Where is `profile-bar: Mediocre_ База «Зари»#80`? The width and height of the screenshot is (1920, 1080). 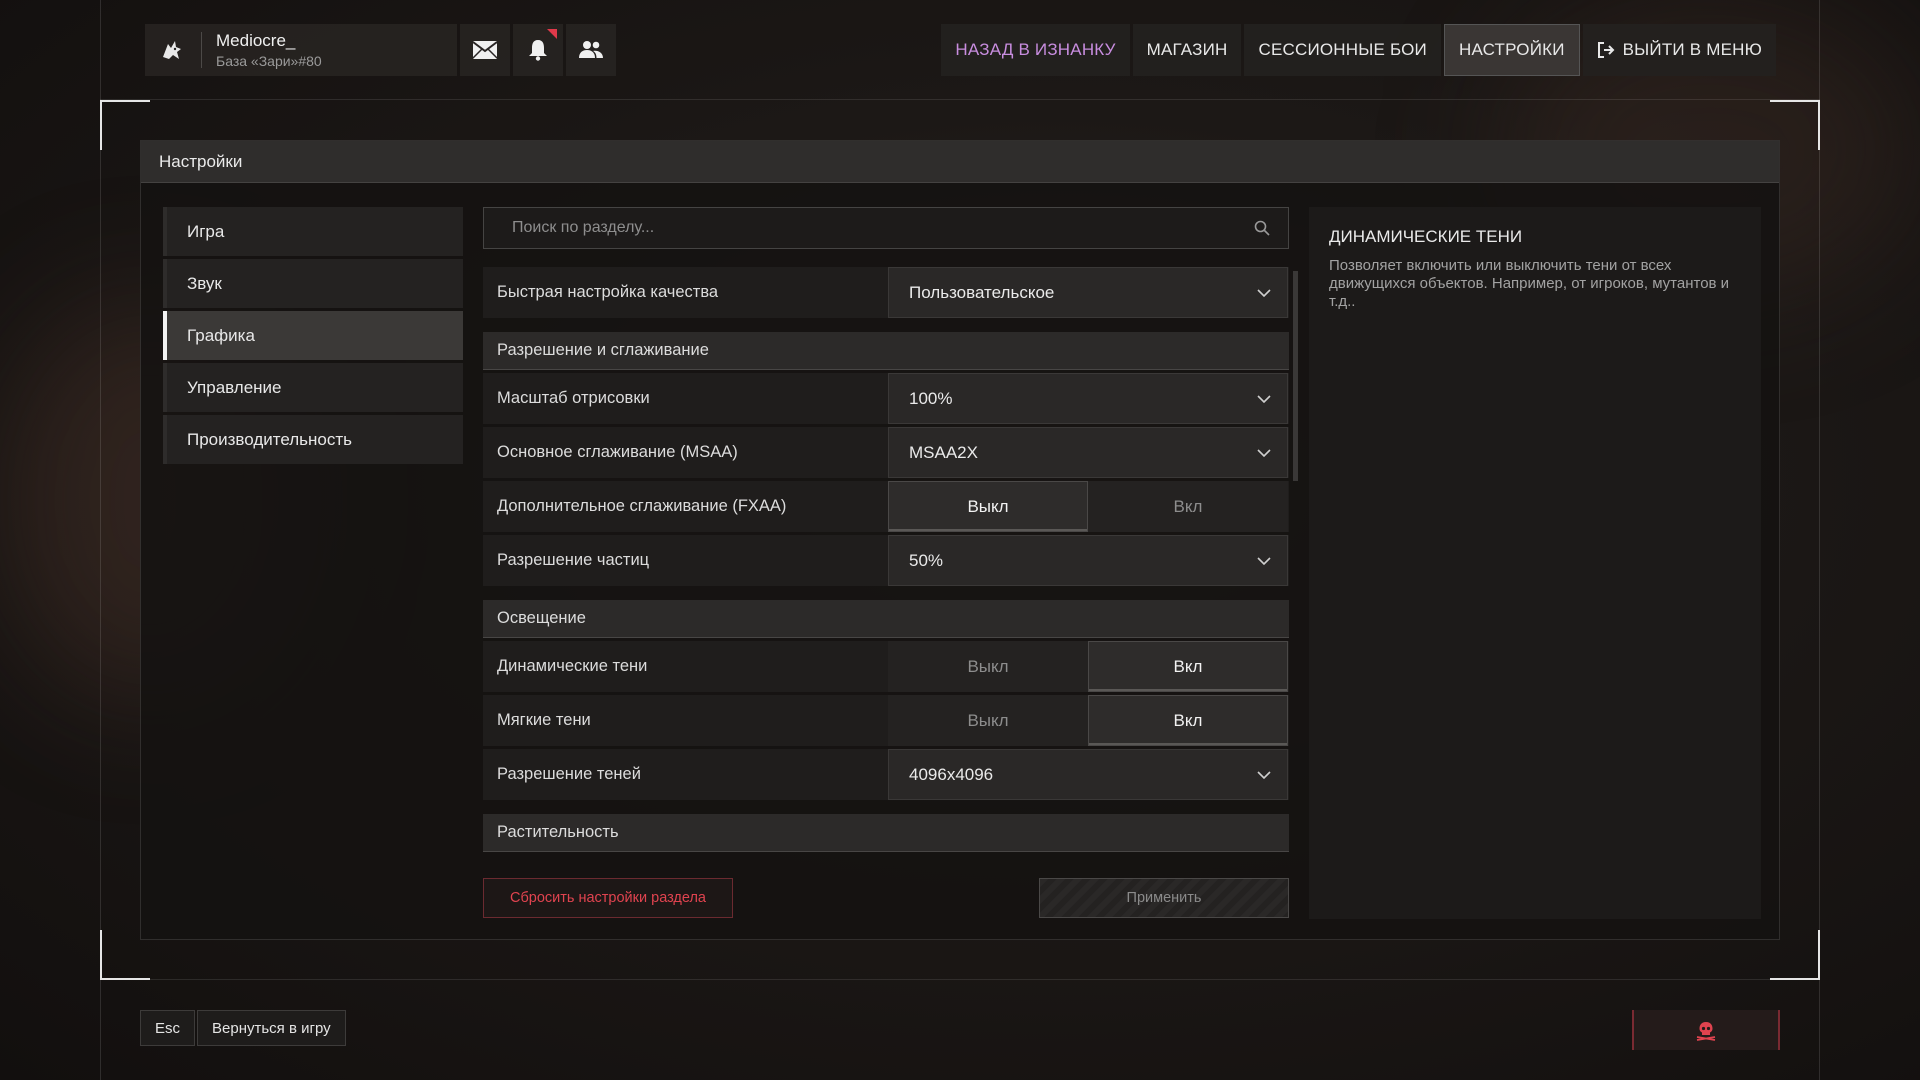 profile-bar: Mediocre_ База «Зари»#80 is located at coordinates (380, 50).